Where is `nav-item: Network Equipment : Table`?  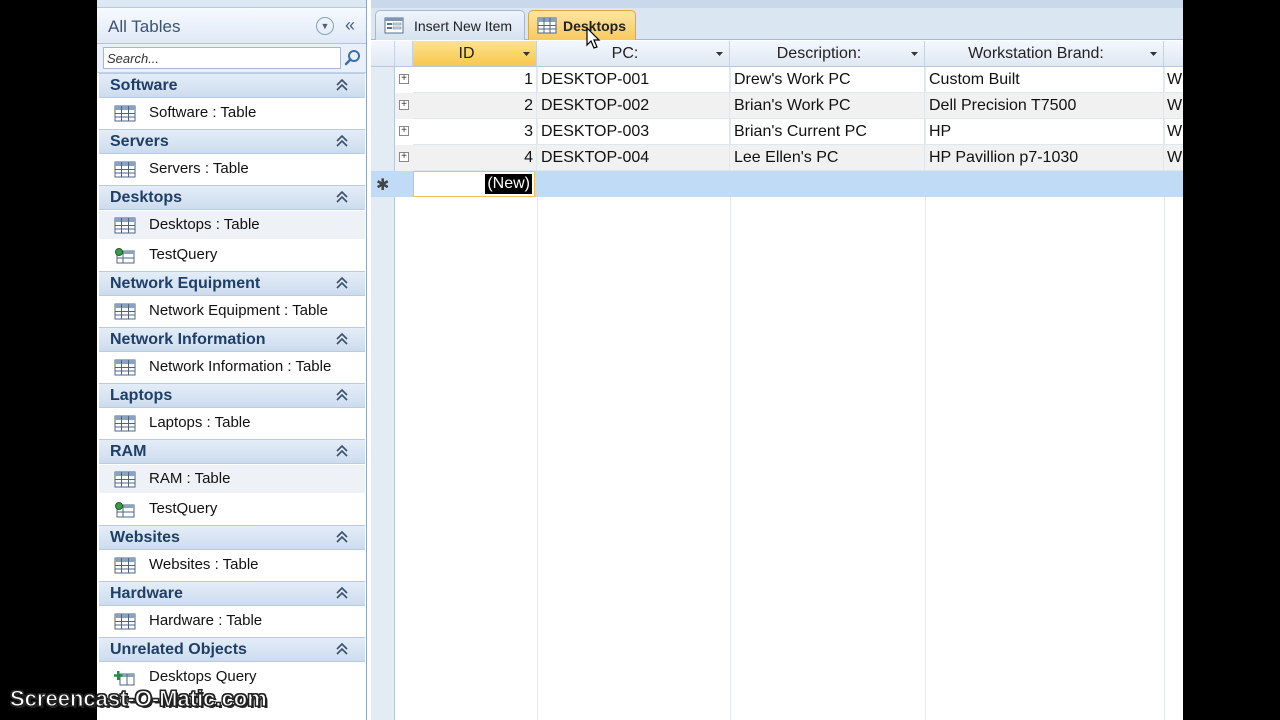 nav-item: Network Equipment : Table is located at coordinates (232, 311).